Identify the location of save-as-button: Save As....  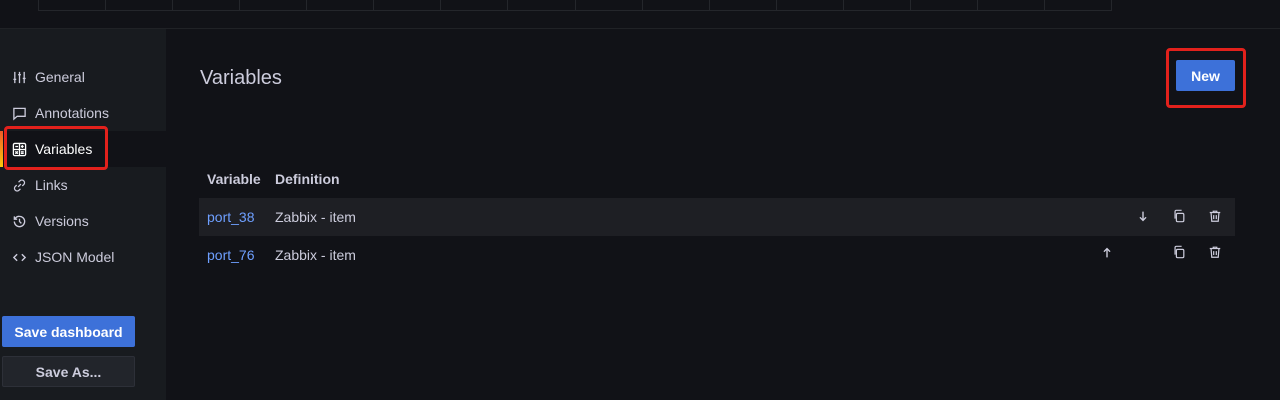
(68, 371).